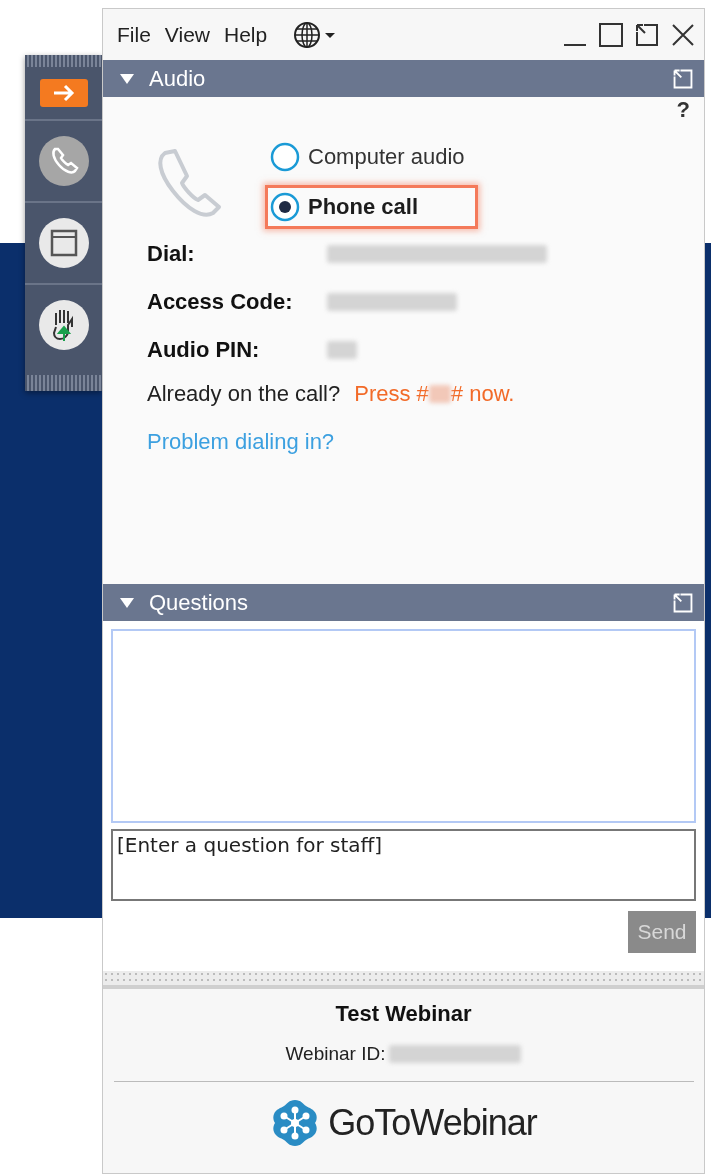 Image resolution: width=711 pixels, height=1174 pixels. What do you see at coordinates (403, 865) in the screenshot?
I see `question-field: [Enter a question for staff]` at bounding box center [403, 865].